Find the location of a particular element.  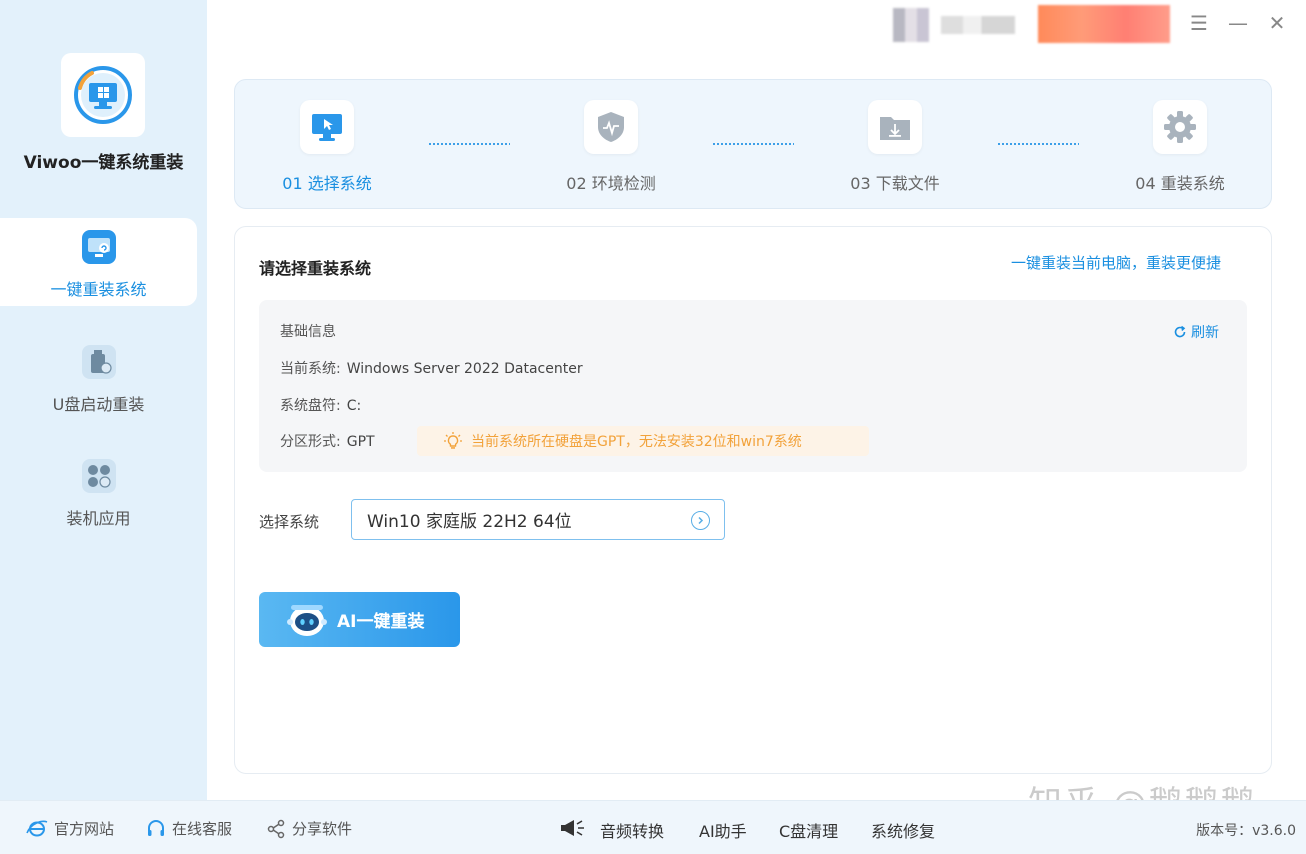

sidebar-item-label: U盘启动重装 is located at coordinates (98, 404).